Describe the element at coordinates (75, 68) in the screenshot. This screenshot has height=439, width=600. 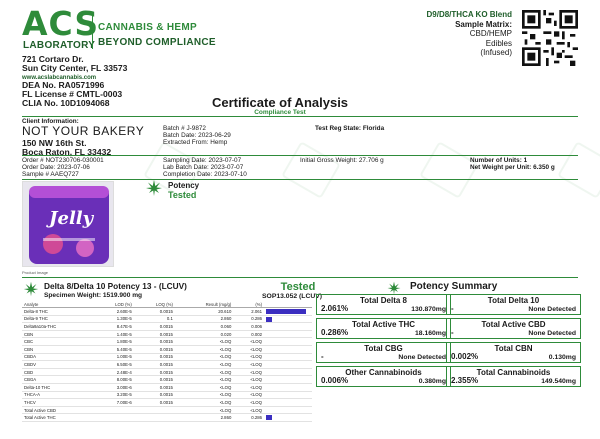
I see `lab-address-2: Sun City Center, FL 33573` at that location.